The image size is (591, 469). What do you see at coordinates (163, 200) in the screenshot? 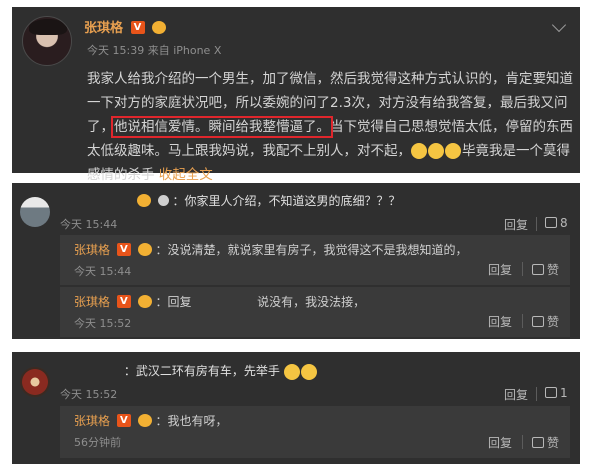
I see `level-badge-icon` at bounding box center [163, 200].